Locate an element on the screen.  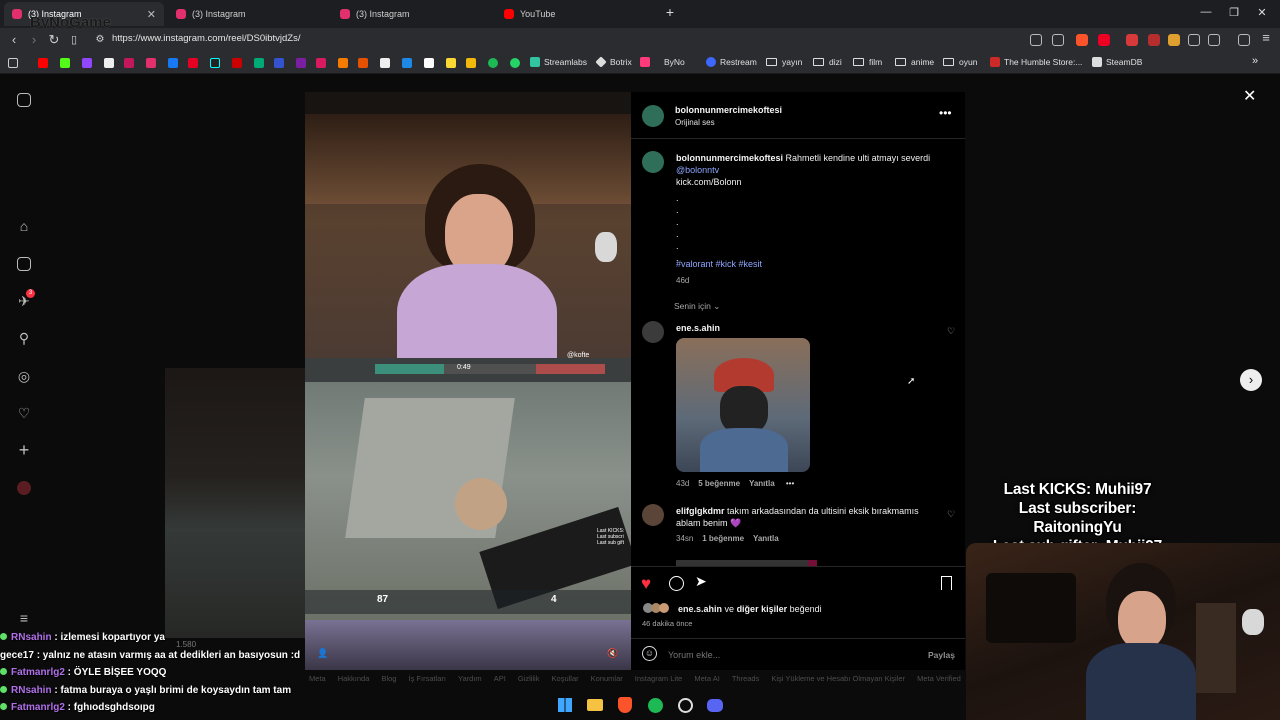
more-menu-icon: ≡ is located at coordinates (24, 618).